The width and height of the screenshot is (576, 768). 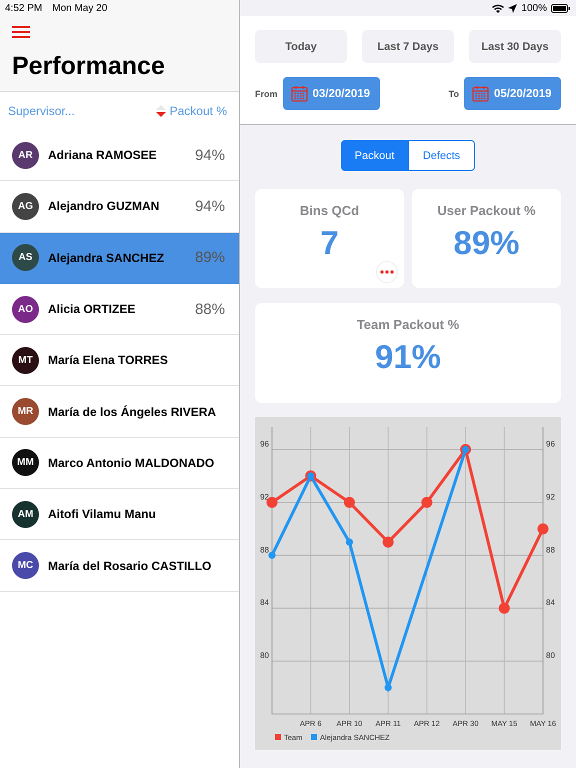 I want to click on avatar: AG, so click(x=25, y=206).